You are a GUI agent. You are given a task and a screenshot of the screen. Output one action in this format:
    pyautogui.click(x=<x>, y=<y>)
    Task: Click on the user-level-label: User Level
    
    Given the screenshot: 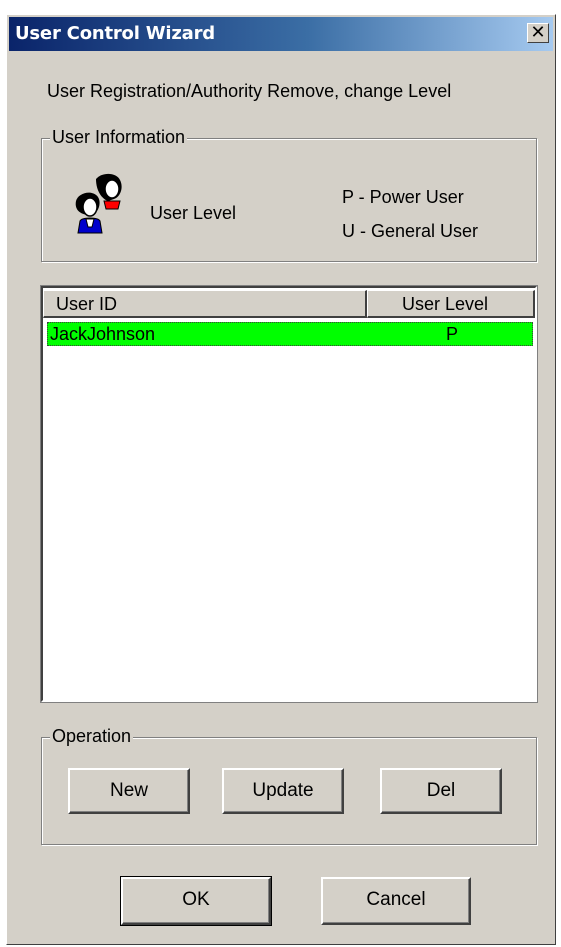 What is the action you would take?
    pyautogui.click(x=193, y=213)
    